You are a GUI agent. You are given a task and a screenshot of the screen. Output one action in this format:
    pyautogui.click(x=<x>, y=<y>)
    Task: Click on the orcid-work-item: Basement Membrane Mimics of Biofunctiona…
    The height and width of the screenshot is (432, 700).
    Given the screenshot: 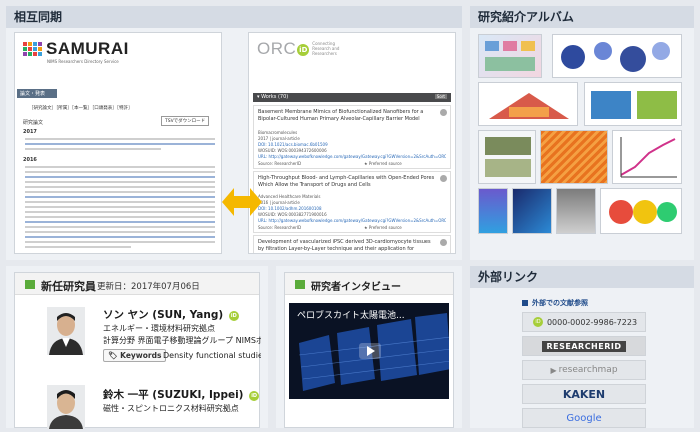 What is the action you would take?
    pyautogui.click(x=352, y=137)
    